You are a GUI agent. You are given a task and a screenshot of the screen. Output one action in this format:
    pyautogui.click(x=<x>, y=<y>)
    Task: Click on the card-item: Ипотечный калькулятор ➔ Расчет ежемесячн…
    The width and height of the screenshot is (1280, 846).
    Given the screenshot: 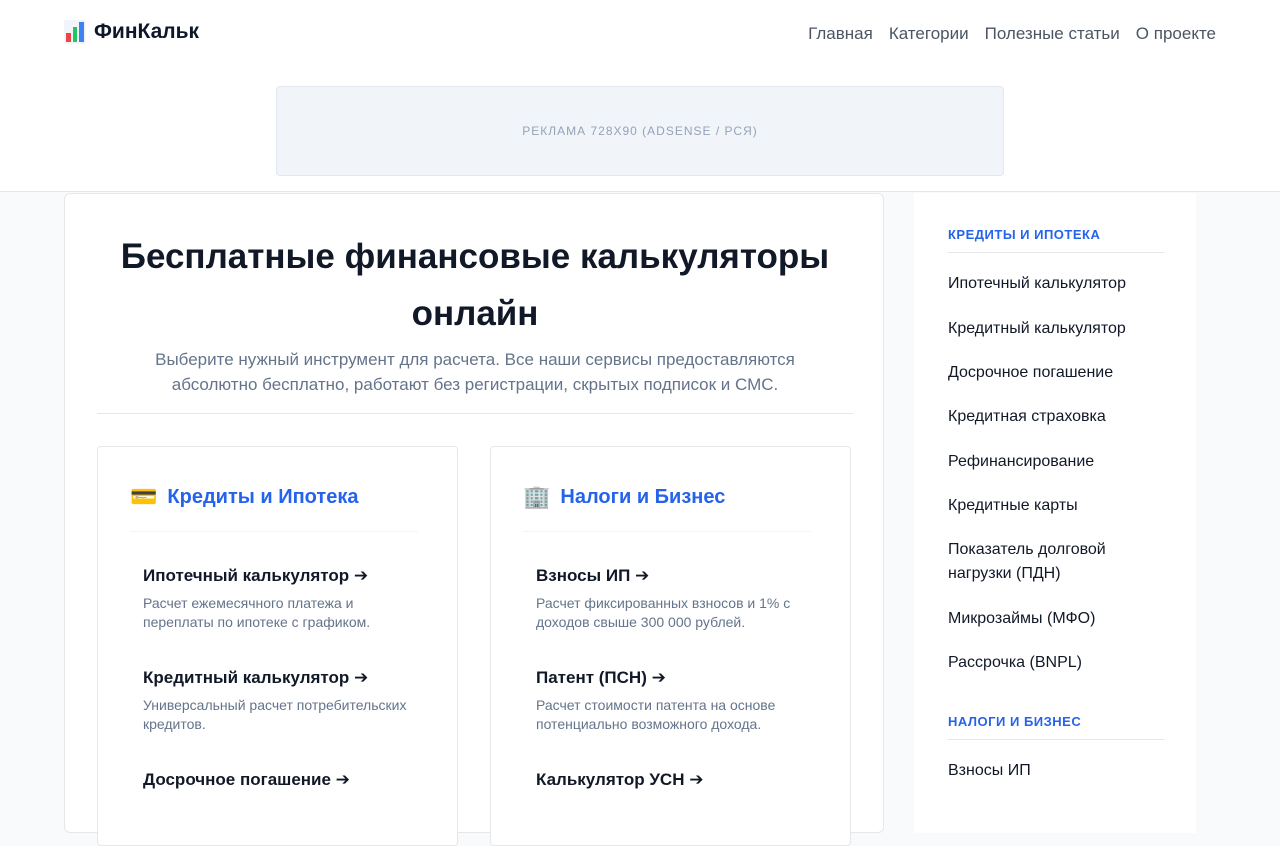 What is the action you would take?
    pyautogui.click(x=278, y=599)
    